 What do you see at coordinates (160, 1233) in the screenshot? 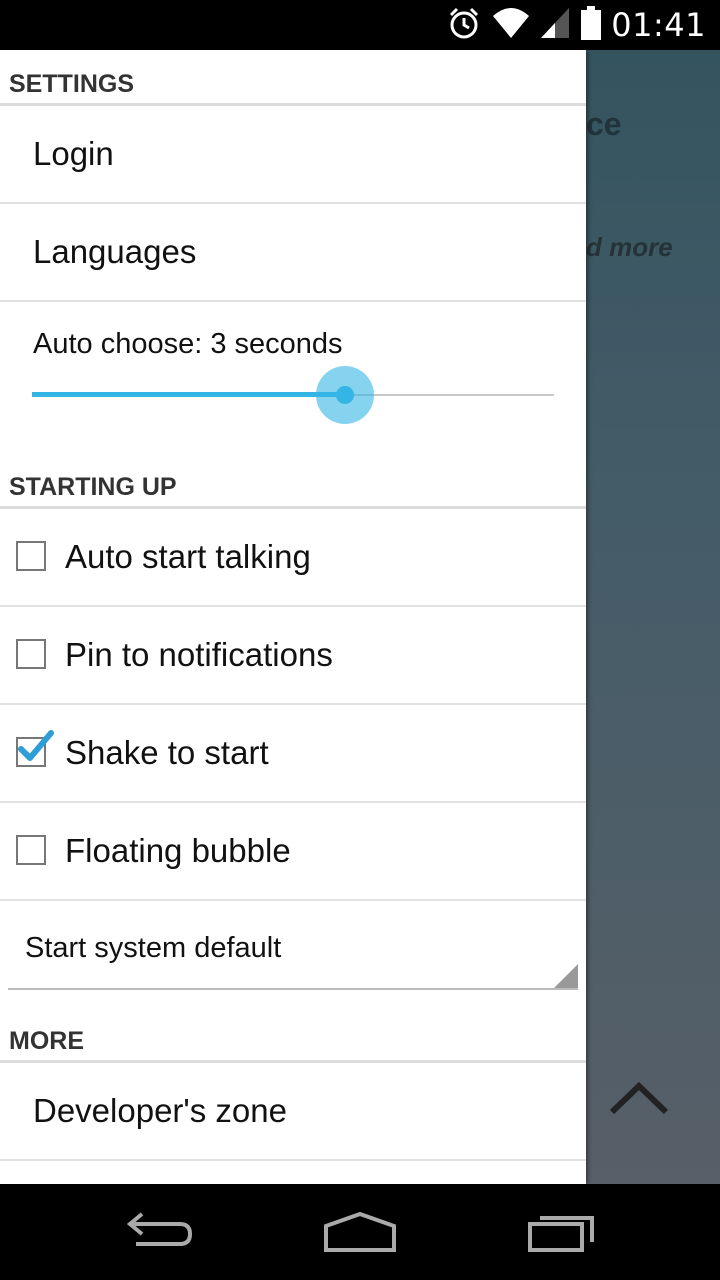
I see `back-icon` at bounding box center [160, 1233].